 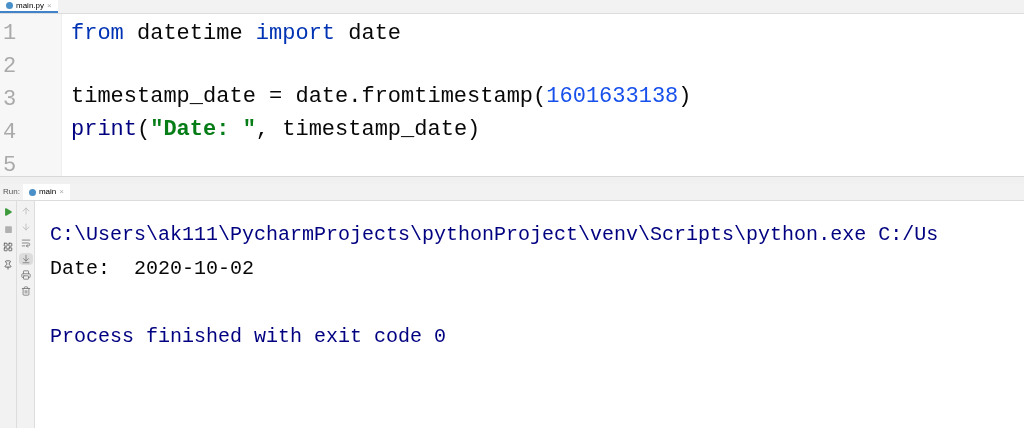 What do you see at coordinates (10, 67) in the screenshot?
I see `line-number: 2` at bounding box center [10, 67].